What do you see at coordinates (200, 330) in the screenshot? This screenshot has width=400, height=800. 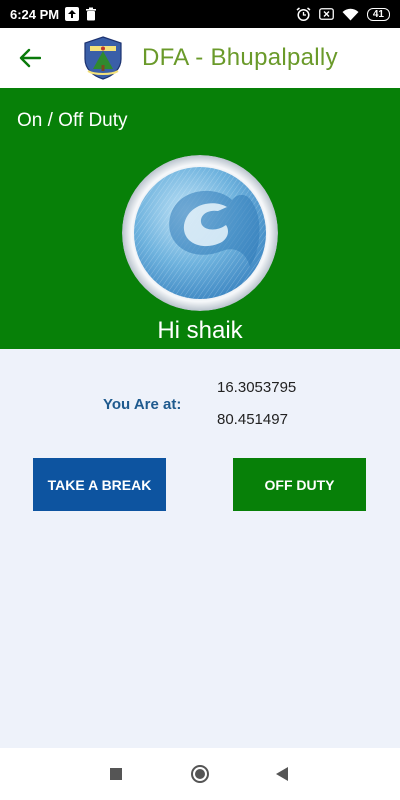 I see `greeting-text: Hi shaik` at bounding box center [200, 330].